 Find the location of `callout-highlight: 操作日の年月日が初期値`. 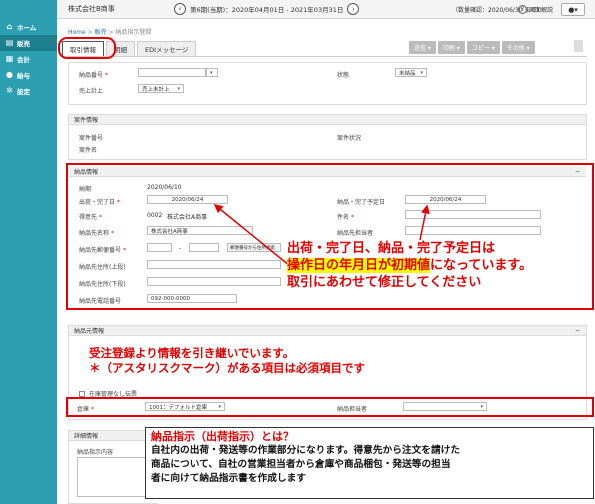

callout-highlight: 操作日の年月日が初期値 is located at coordinates (359, 265).